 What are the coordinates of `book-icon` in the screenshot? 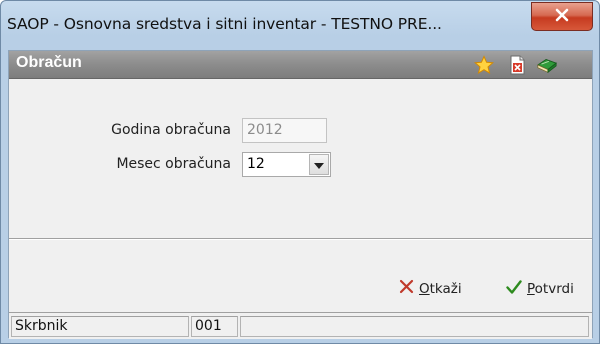 It's located at (547, 65).